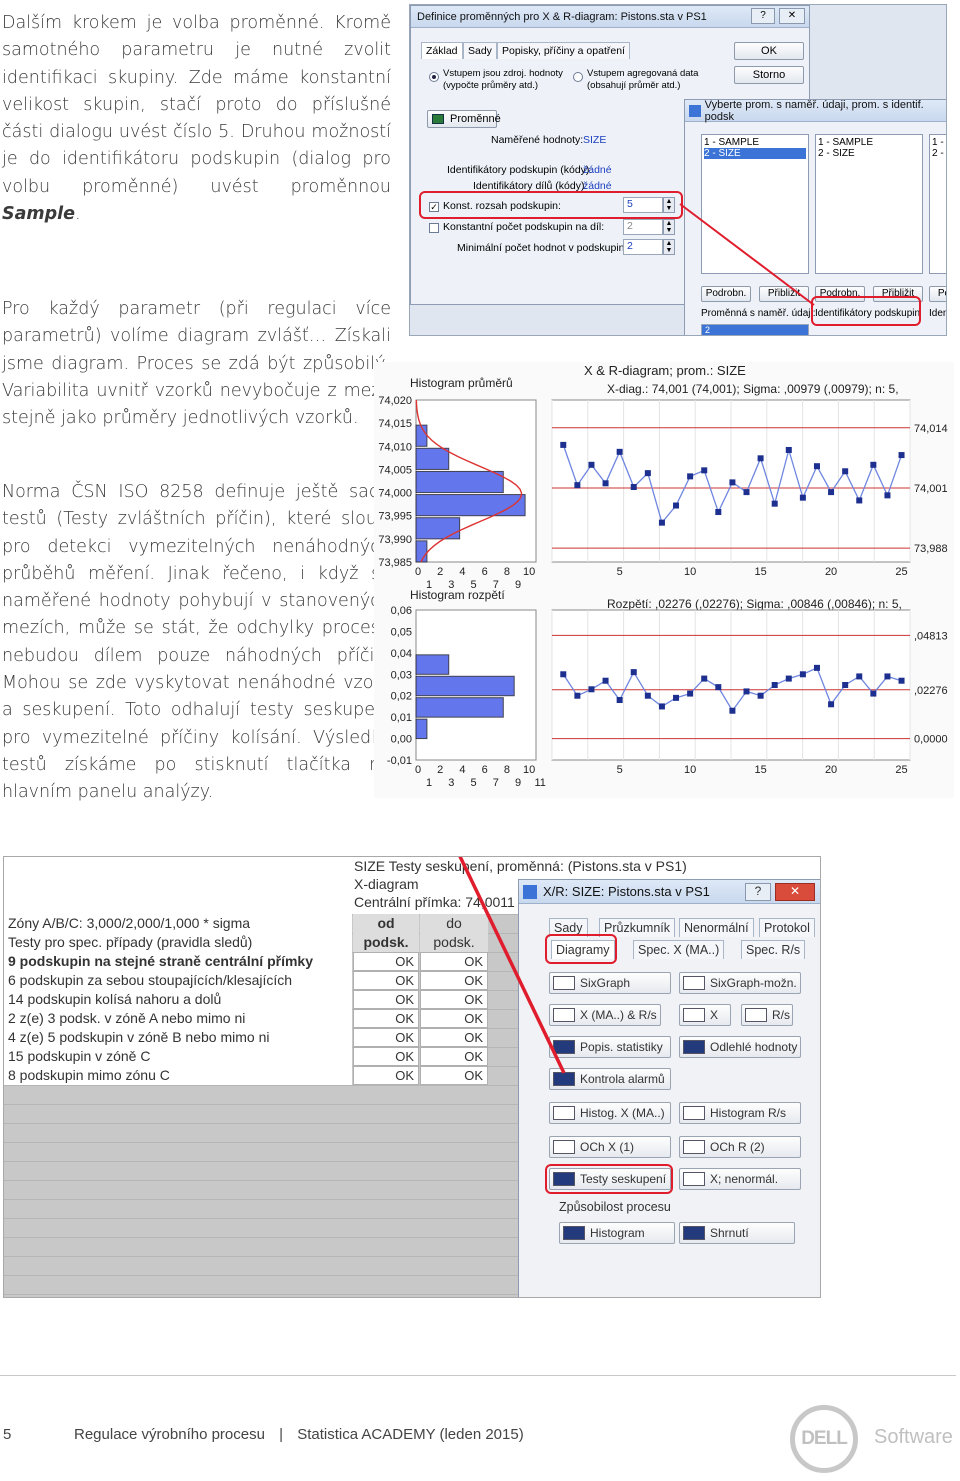 This screenshot has width=960, height=1481. What do you see at coordinates (39, 214) in the screenshot?
I see `p1-emphasis: Sample` at bounding box center [39, 214].